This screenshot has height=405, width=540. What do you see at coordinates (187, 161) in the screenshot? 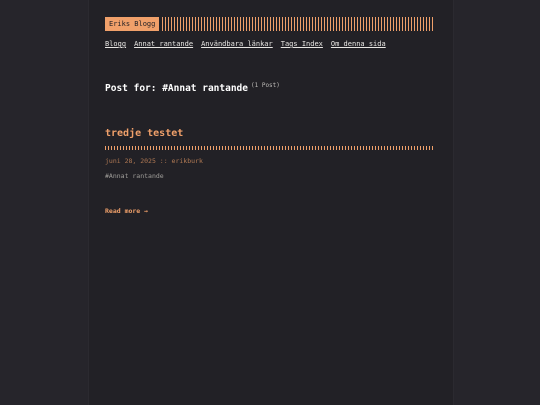
I see `post-author: erikburk` at bounding box center [187, 161].